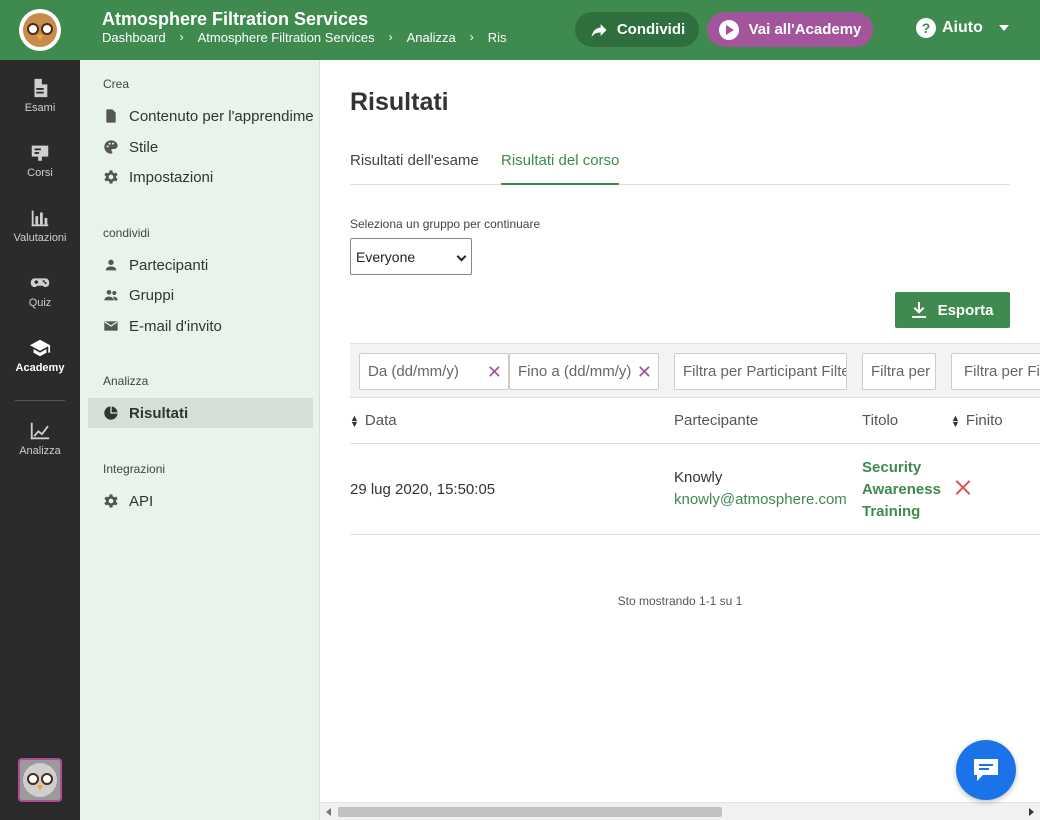 This screenshot has width=1040, height=820. Describe the element at coordinates (680, 601) in the screenshot. I see `pagination-status: Sto mostrando 1-1 su 1` at that location.